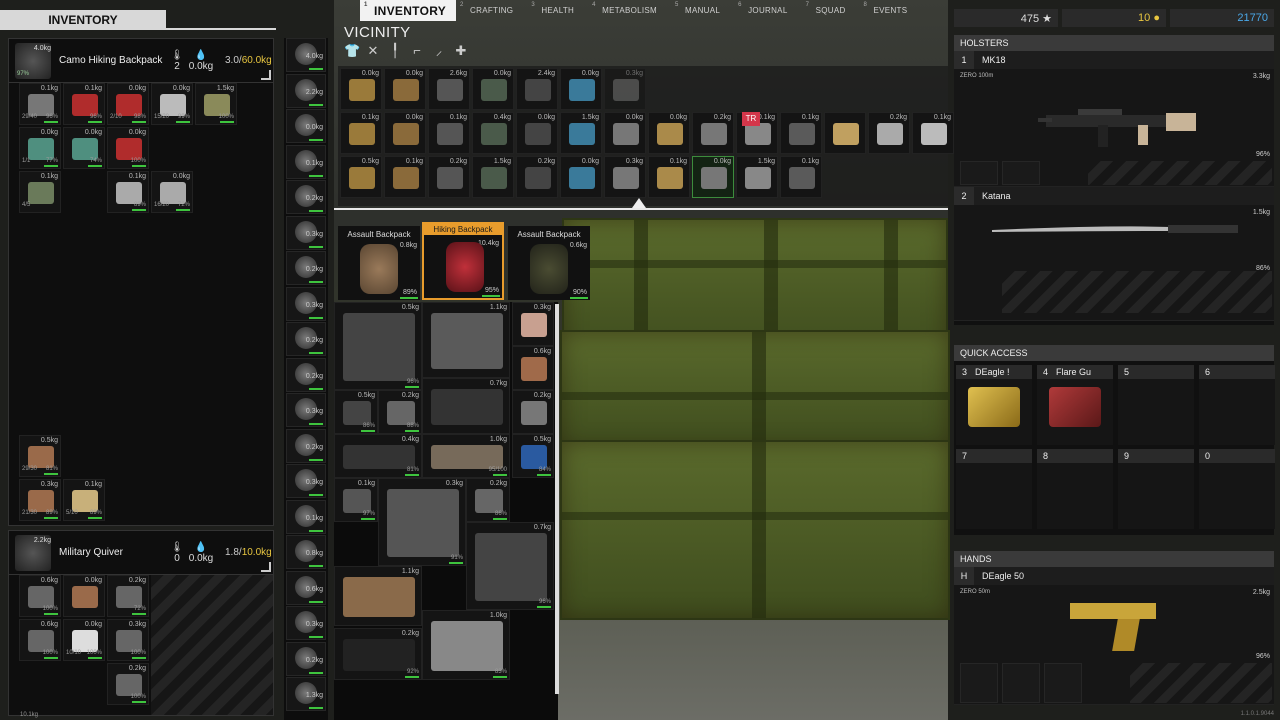 This screenshot has width=1280, height=720. What do you see at coordinates (493, 133) in the screenshot?
I see `vicinity-item-slot: 0.4kg` at bounding box center [493, 133].